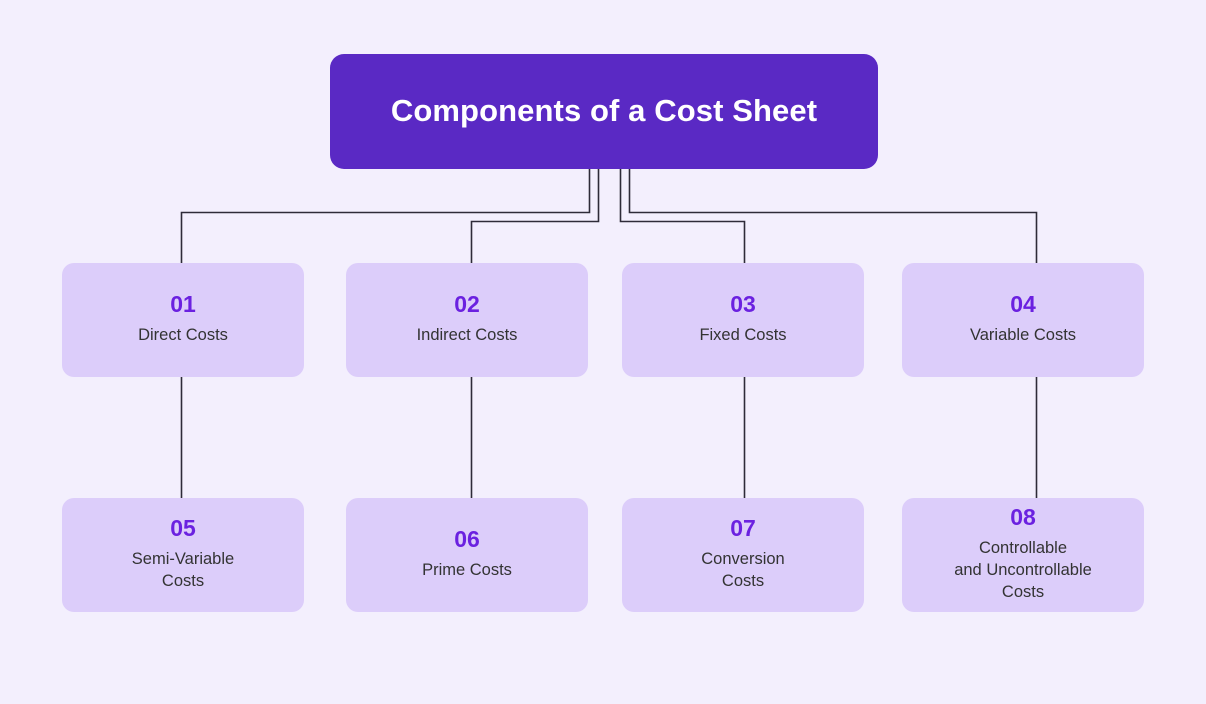 The height and width of the screenshot is (704, 1206). I want to click on node-card-04: 04 Variable Costs, so click(1023, 320).